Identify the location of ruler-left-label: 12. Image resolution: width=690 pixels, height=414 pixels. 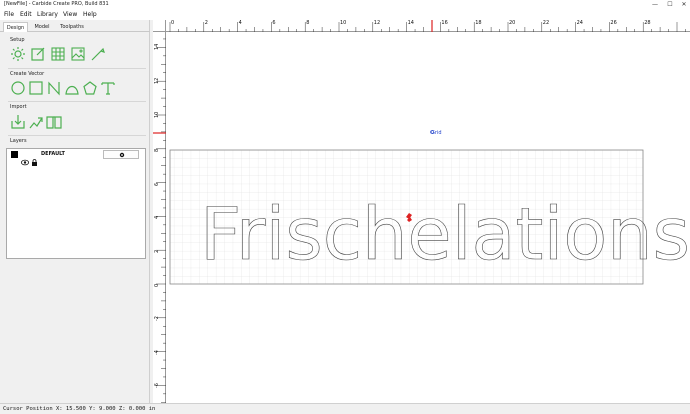
(157, 81).